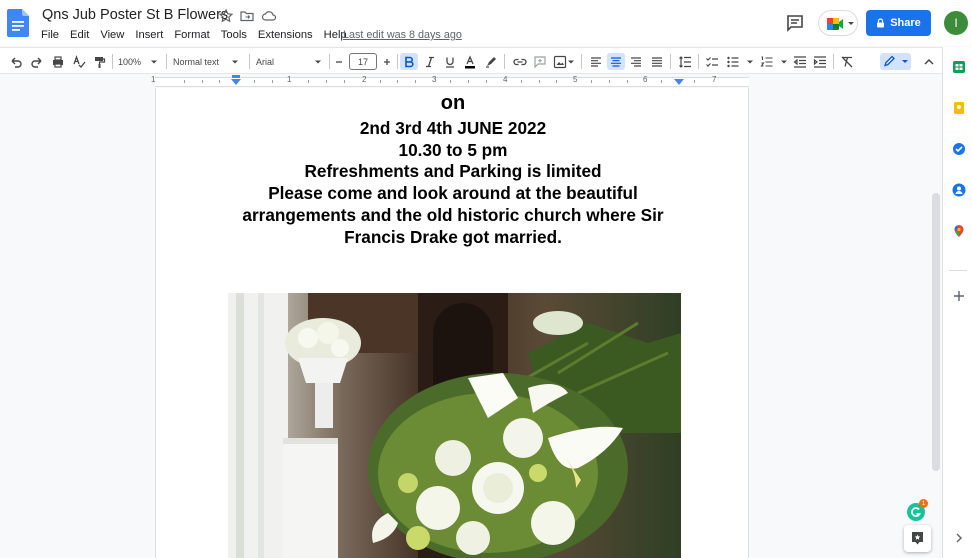  I want to click on spellcheck-button, so click(79, 61).